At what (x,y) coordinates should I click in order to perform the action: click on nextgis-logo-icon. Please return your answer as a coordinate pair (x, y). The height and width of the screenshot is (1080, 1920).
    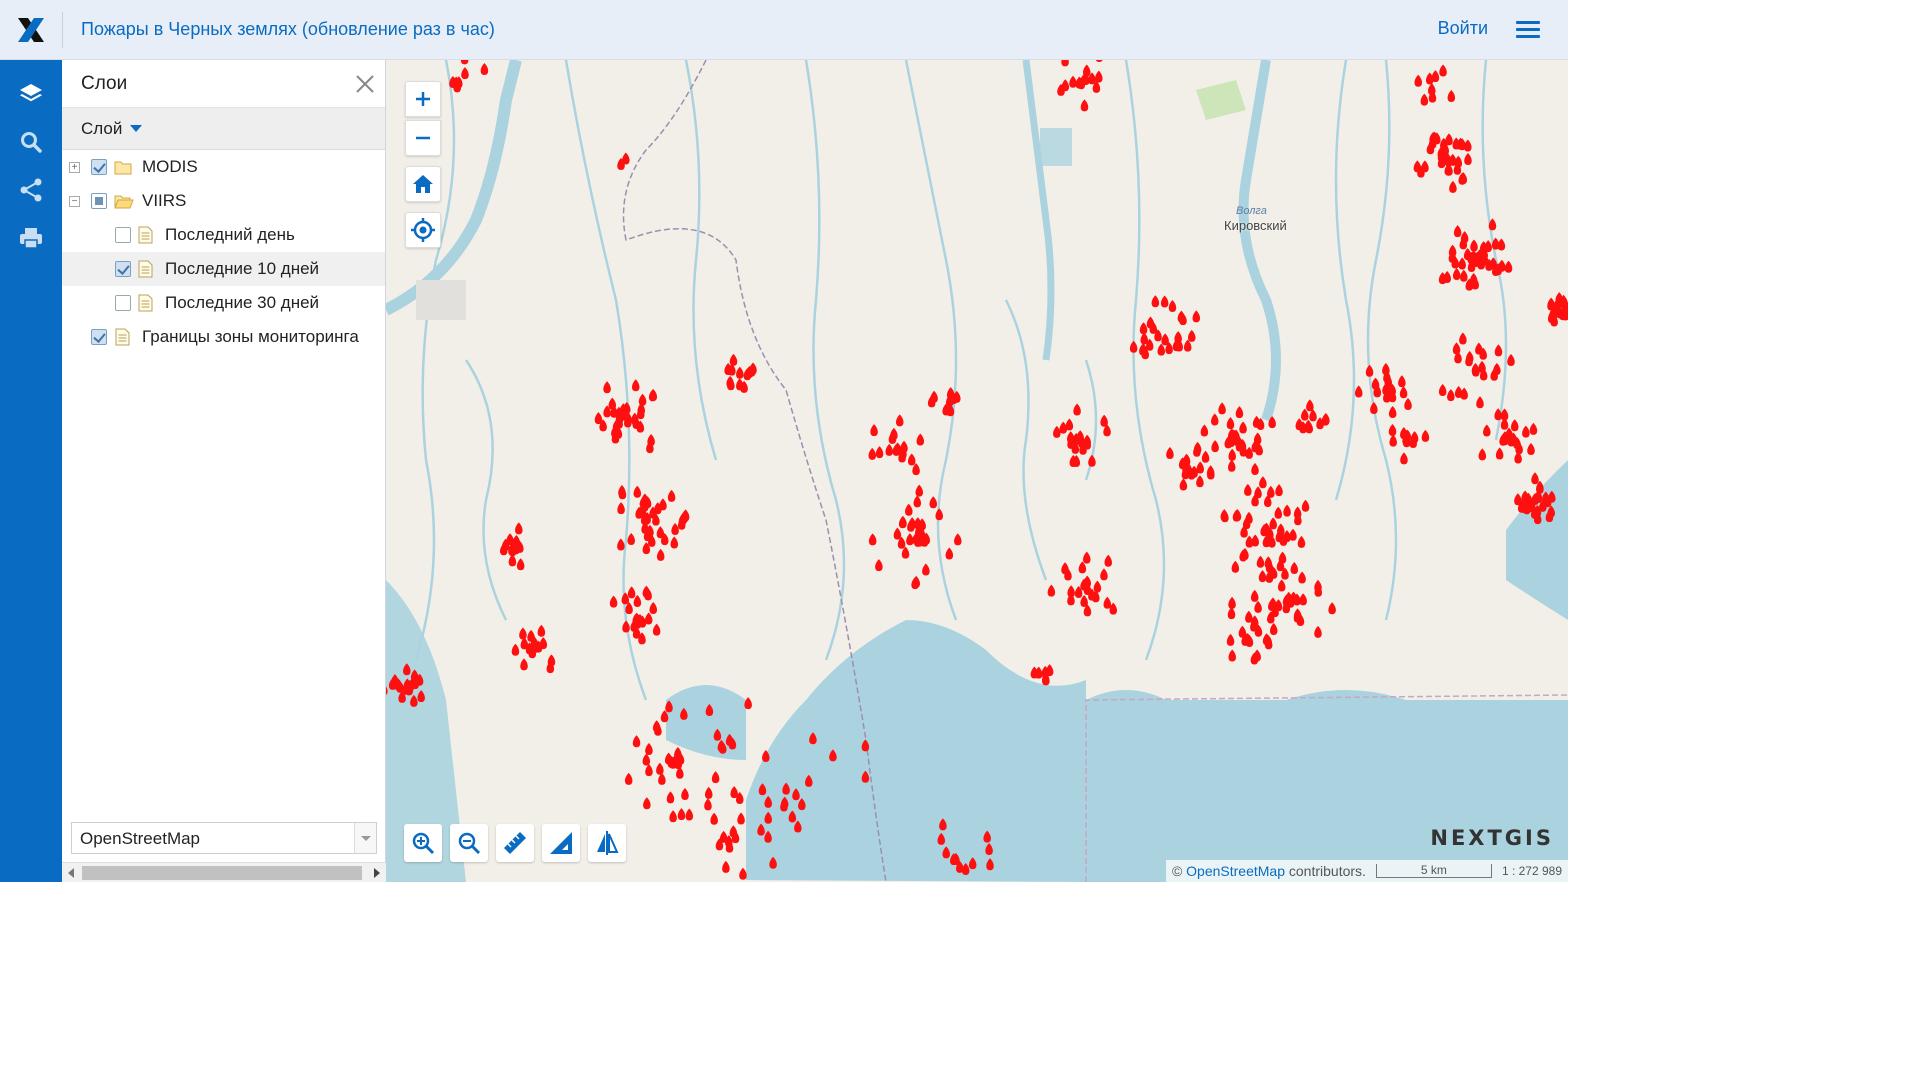
    Looking at the image, I should click on (31, 30).